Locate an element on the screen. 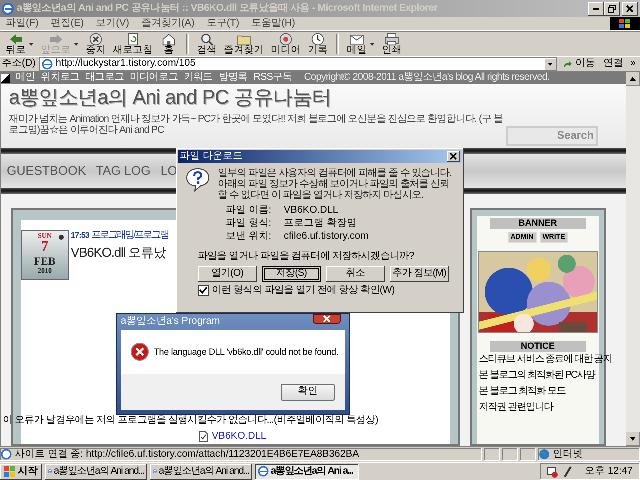  dialog-button: 열기(O) is located at coordinates (227, 274).